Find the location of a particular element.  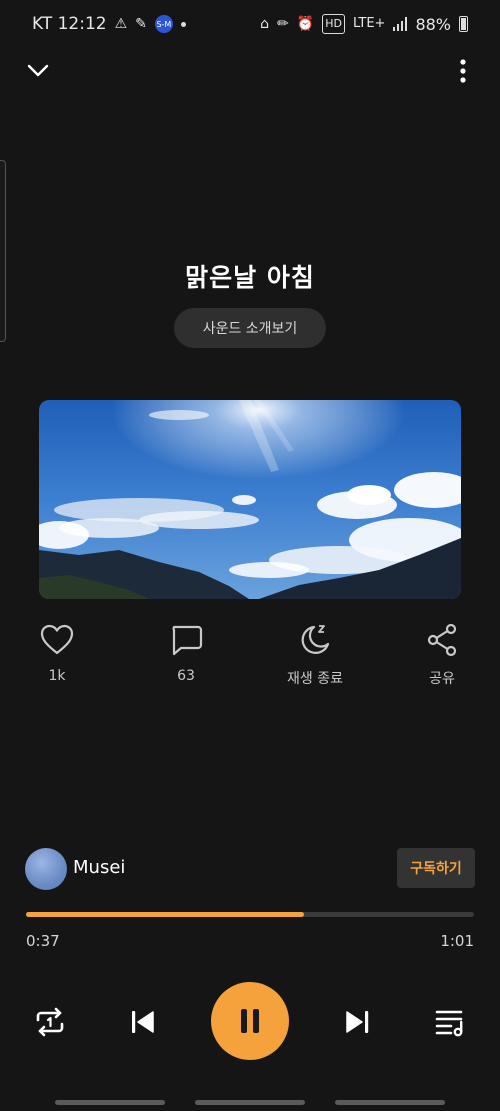

comment-count: 63 is located at coordinates (186, 676).